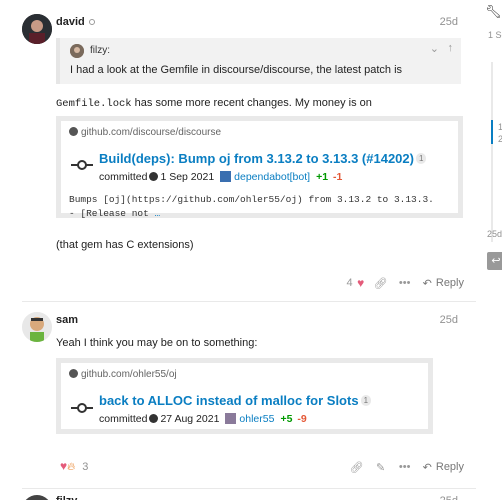 This screenshot has width=502, height=500. What do you see at coordinates (434, 48) in the screenshot?
I see `chevron-down-icon: ⌄` at bounding box center [434, 48].